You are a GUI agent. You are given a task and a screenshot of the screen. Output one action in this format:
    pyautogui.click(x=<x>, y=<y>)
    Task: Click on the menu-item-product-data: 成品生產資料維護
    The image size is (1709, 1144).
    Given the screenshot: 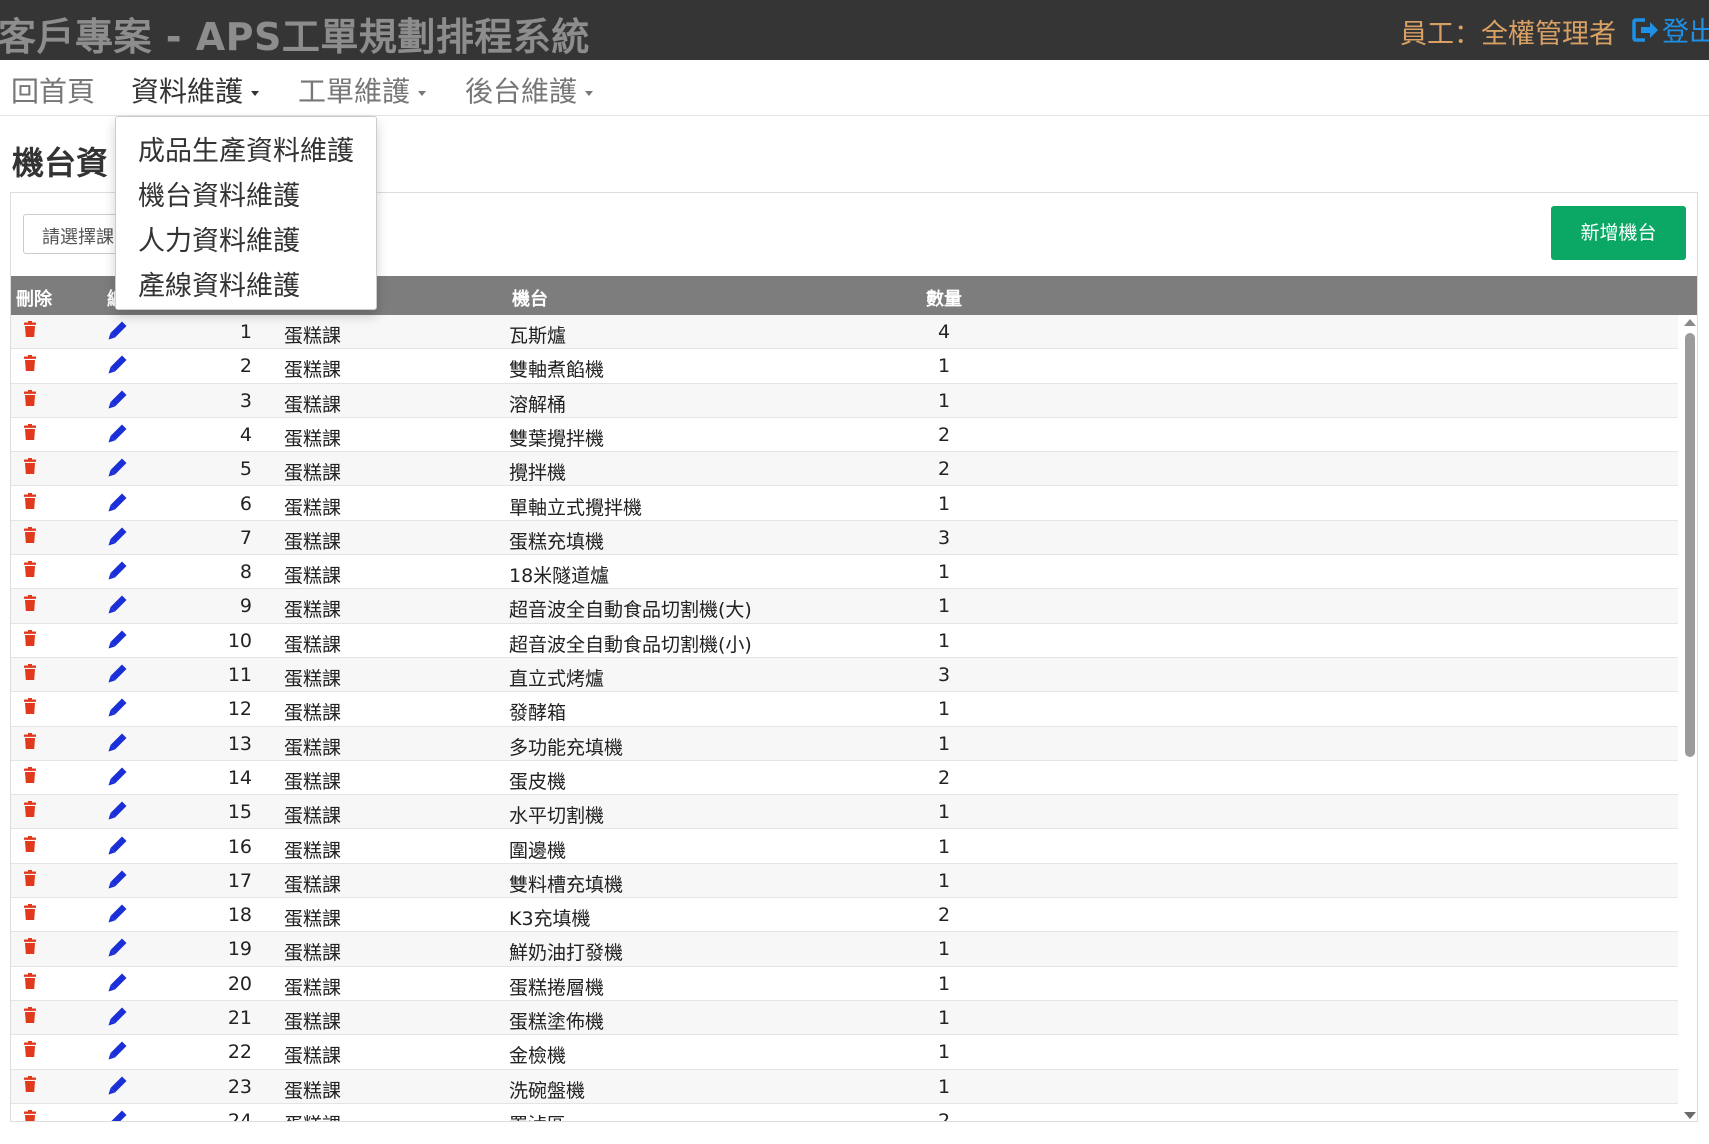 What is the action you would take?
    pyautogui.click(x=246, y=148)
    